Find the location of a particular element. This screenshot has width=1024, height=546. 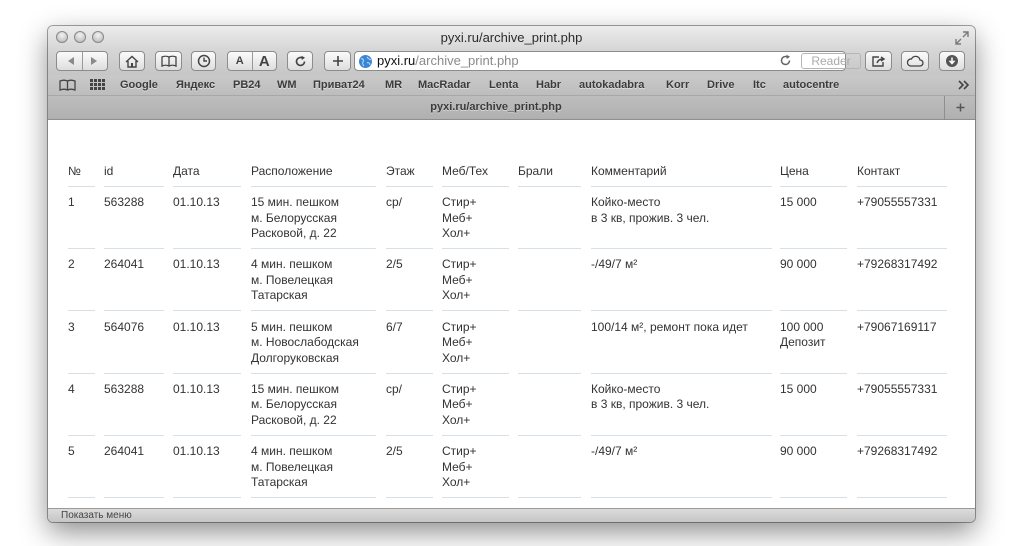

share-button is located at coordinates (878, 61).